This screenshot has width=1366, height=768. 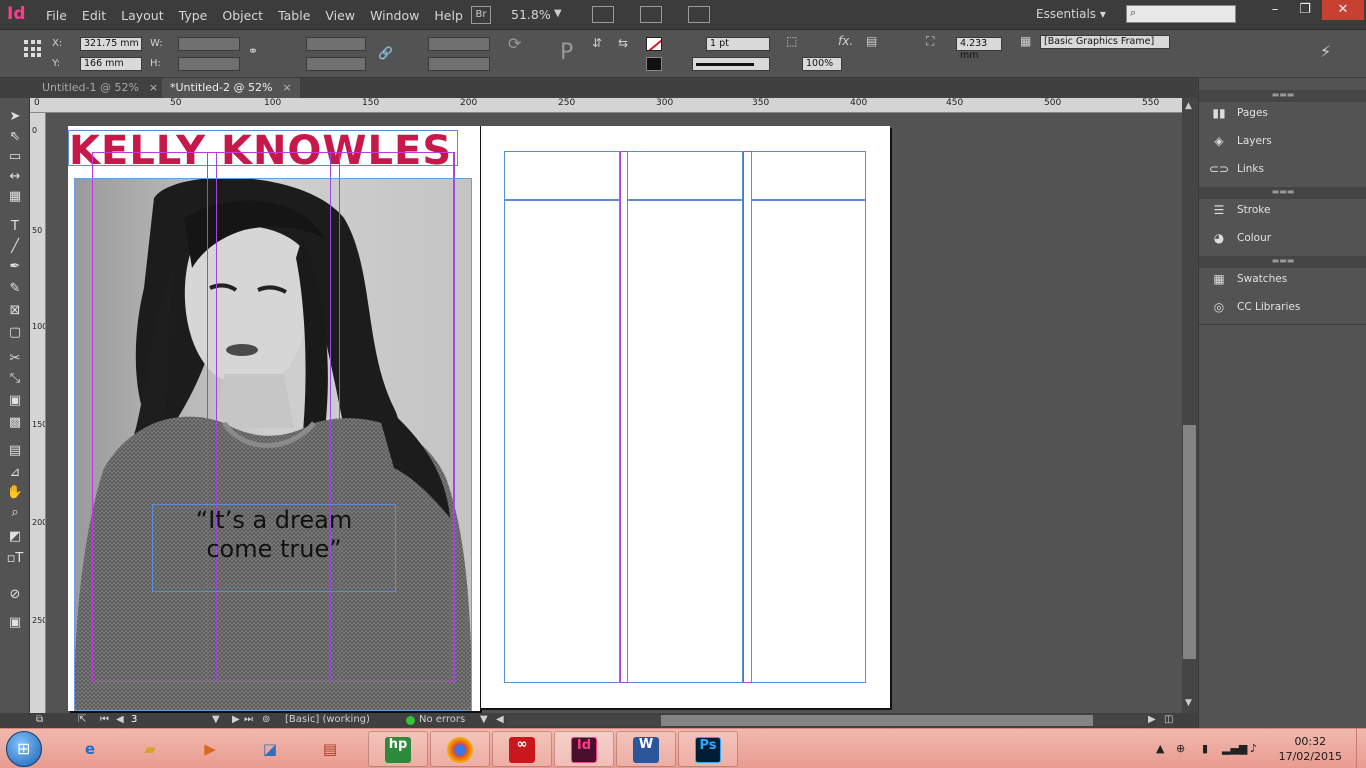 I want to click on workspace-switcher: Essentials ▾, so click(x=1071, y=14).